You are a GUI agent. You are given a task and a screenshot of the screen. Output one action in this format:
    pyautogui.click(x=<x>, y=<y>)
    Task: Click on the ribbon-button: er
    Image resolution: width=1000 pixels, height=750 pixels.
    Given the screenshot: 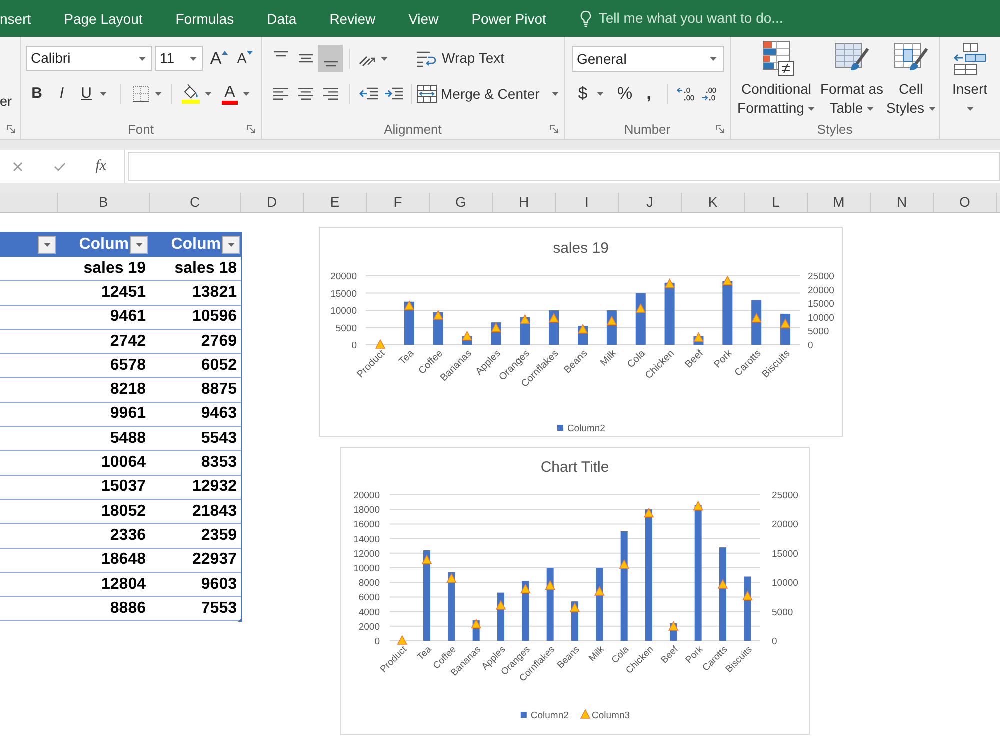 What is the action you would take?
    pyautogui.click(x=6, y=101)
    